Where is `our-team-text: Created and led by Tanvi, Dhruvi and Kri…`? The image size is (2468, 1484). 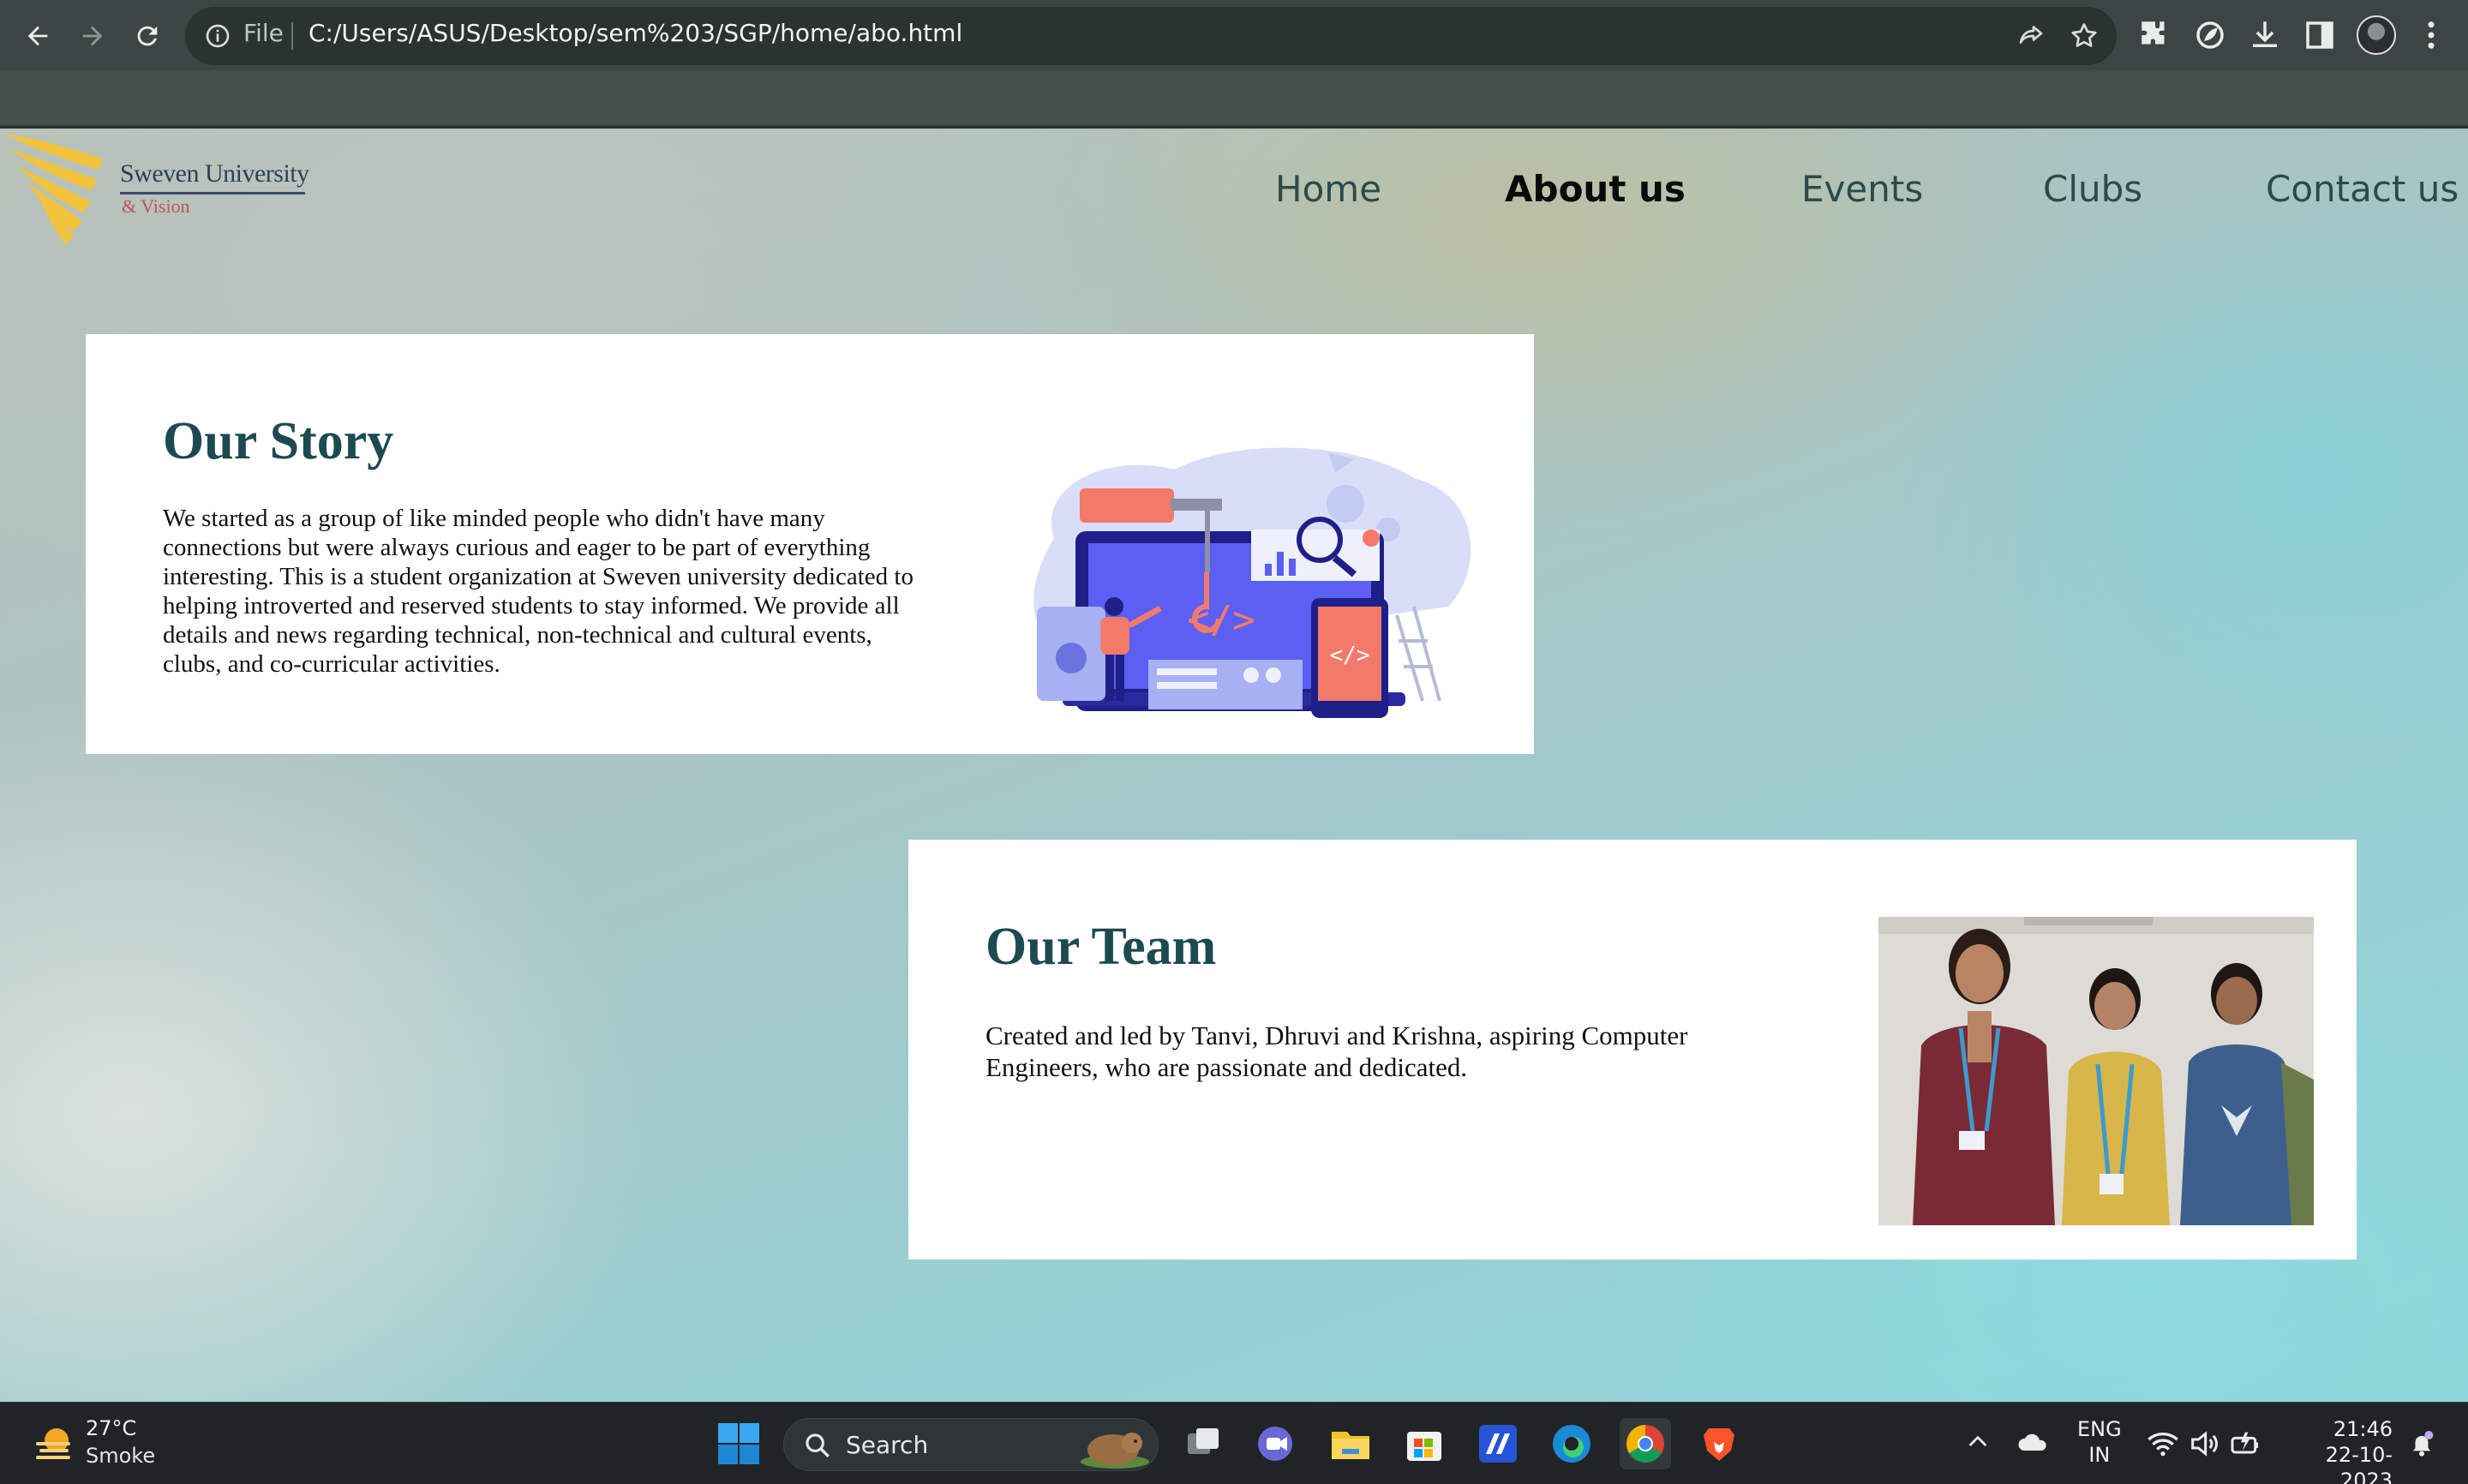
our-team-text: Created and led by Tanvi, Dhruvi and Kri… is located at coordinates (1336, 1051).